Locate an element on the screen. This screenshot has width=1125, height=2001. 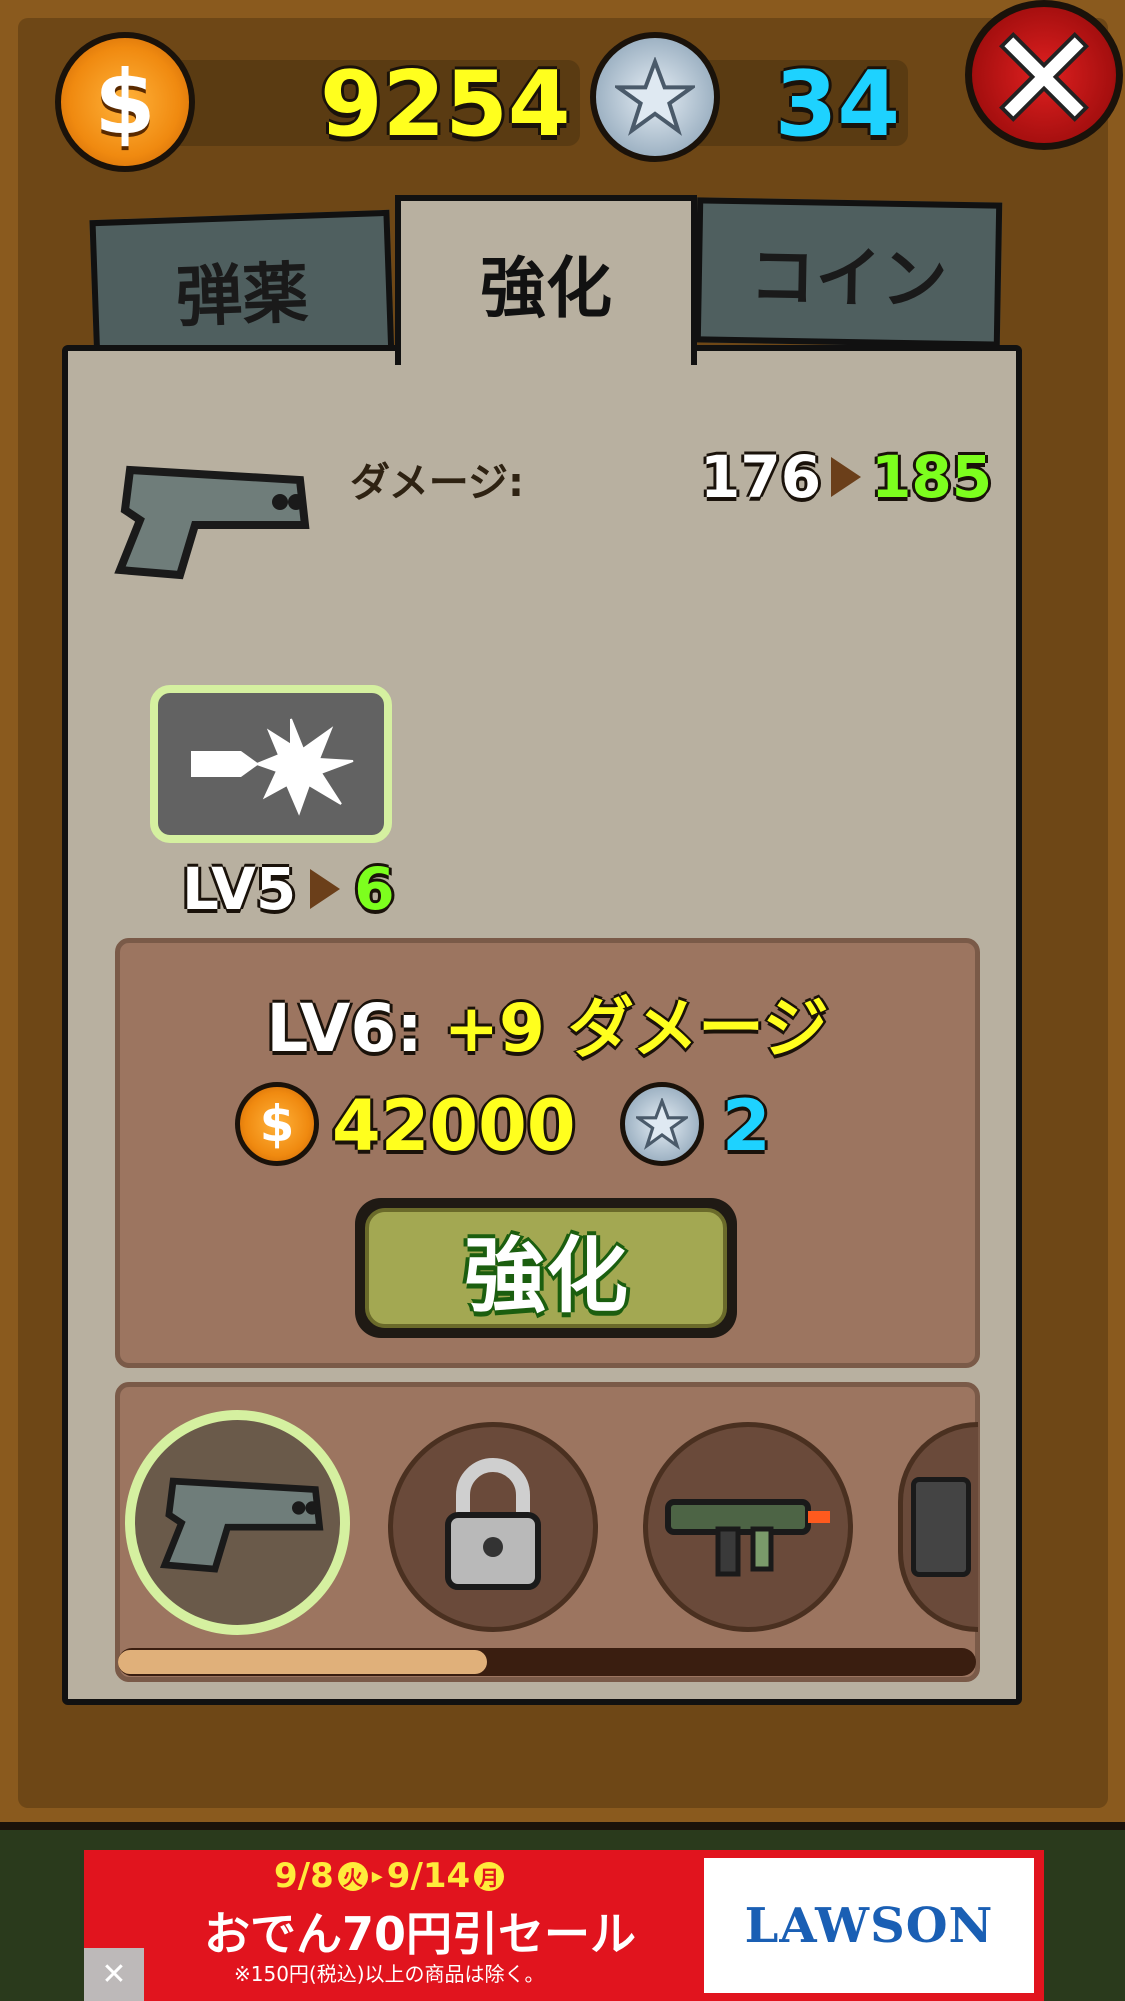
ad-headline: おでん70円引セール is located at coordinates (420, 1934).